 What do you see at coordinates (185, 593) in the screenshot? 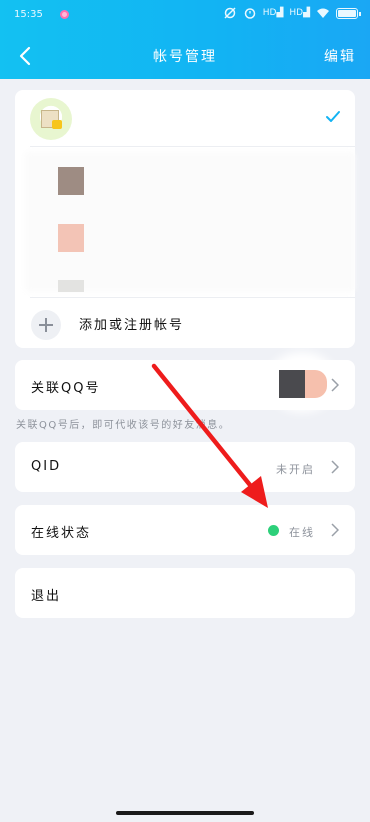
I see `logout-button: 退出` at bounding box center [185, 593].